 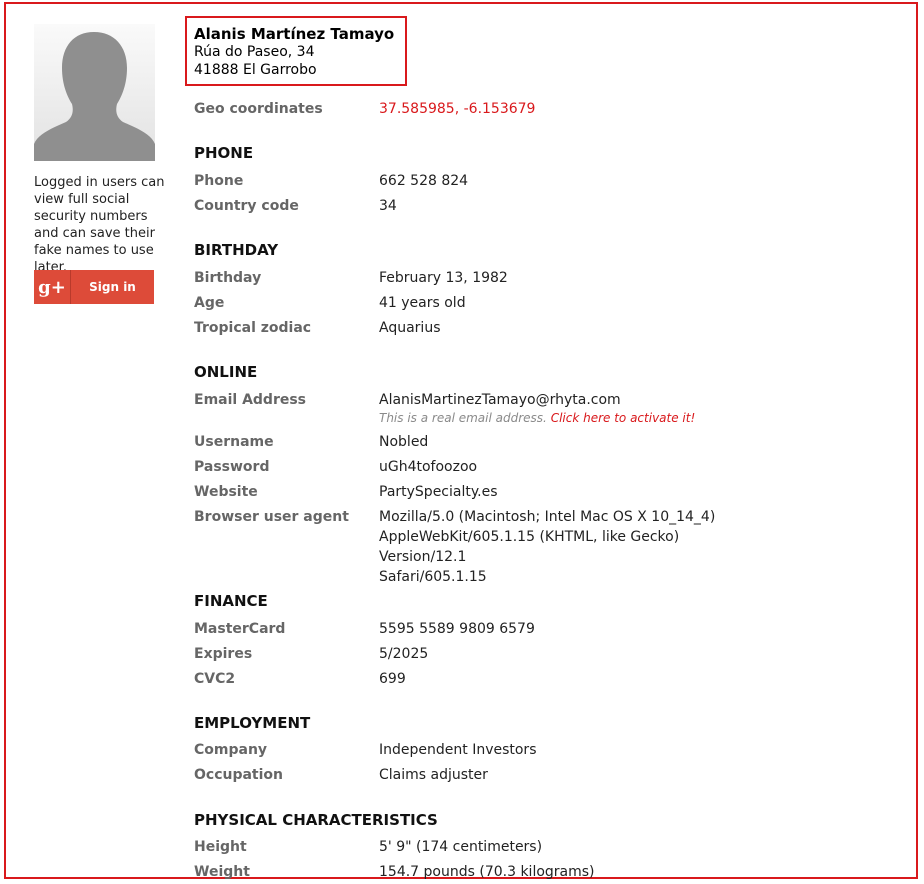 I want to click on website-label: Website, so click(x=226, y=492).